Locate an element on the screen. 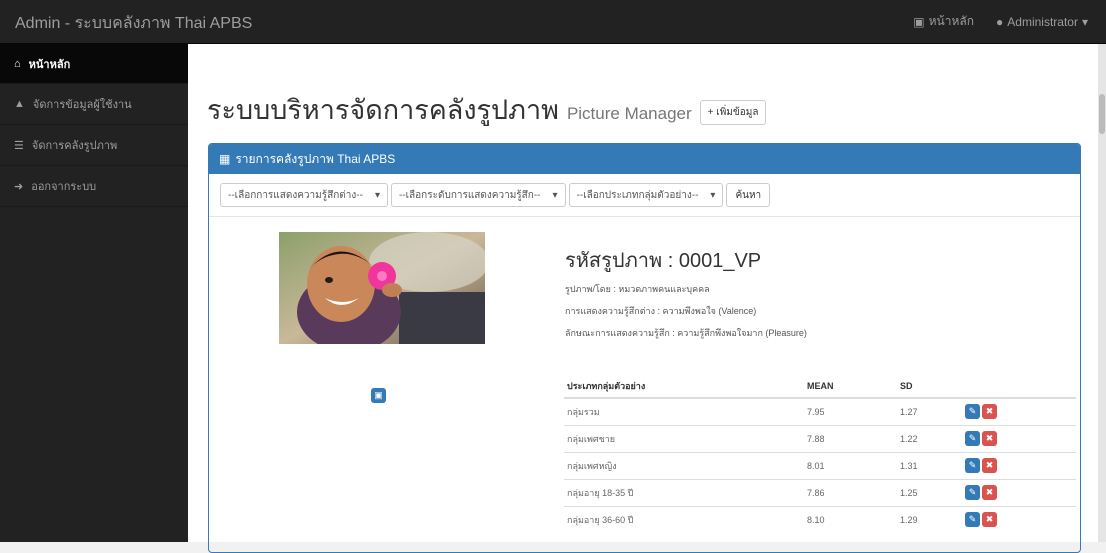 The image size is (1106, 553). select-value: --เลือกประเภทกลุ่มตัวอย่าง-- is located at coordinates (637, 195).